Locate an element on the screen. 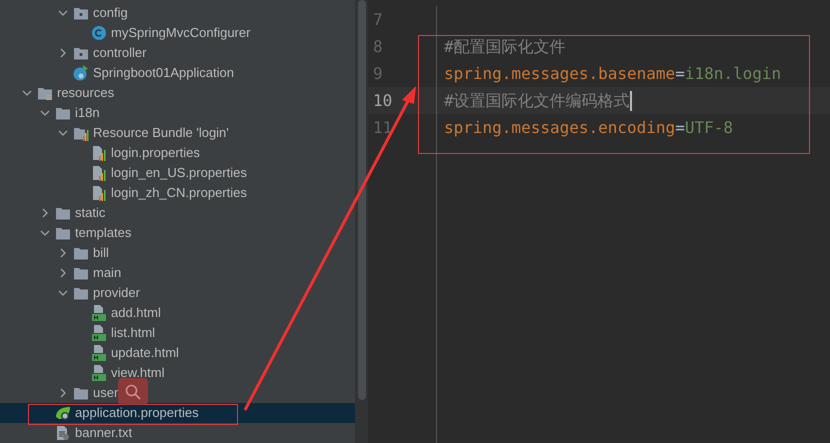 The height and width of the screenshot is (443, 830). magnifier-overlay is located at coordinates (133, 391).